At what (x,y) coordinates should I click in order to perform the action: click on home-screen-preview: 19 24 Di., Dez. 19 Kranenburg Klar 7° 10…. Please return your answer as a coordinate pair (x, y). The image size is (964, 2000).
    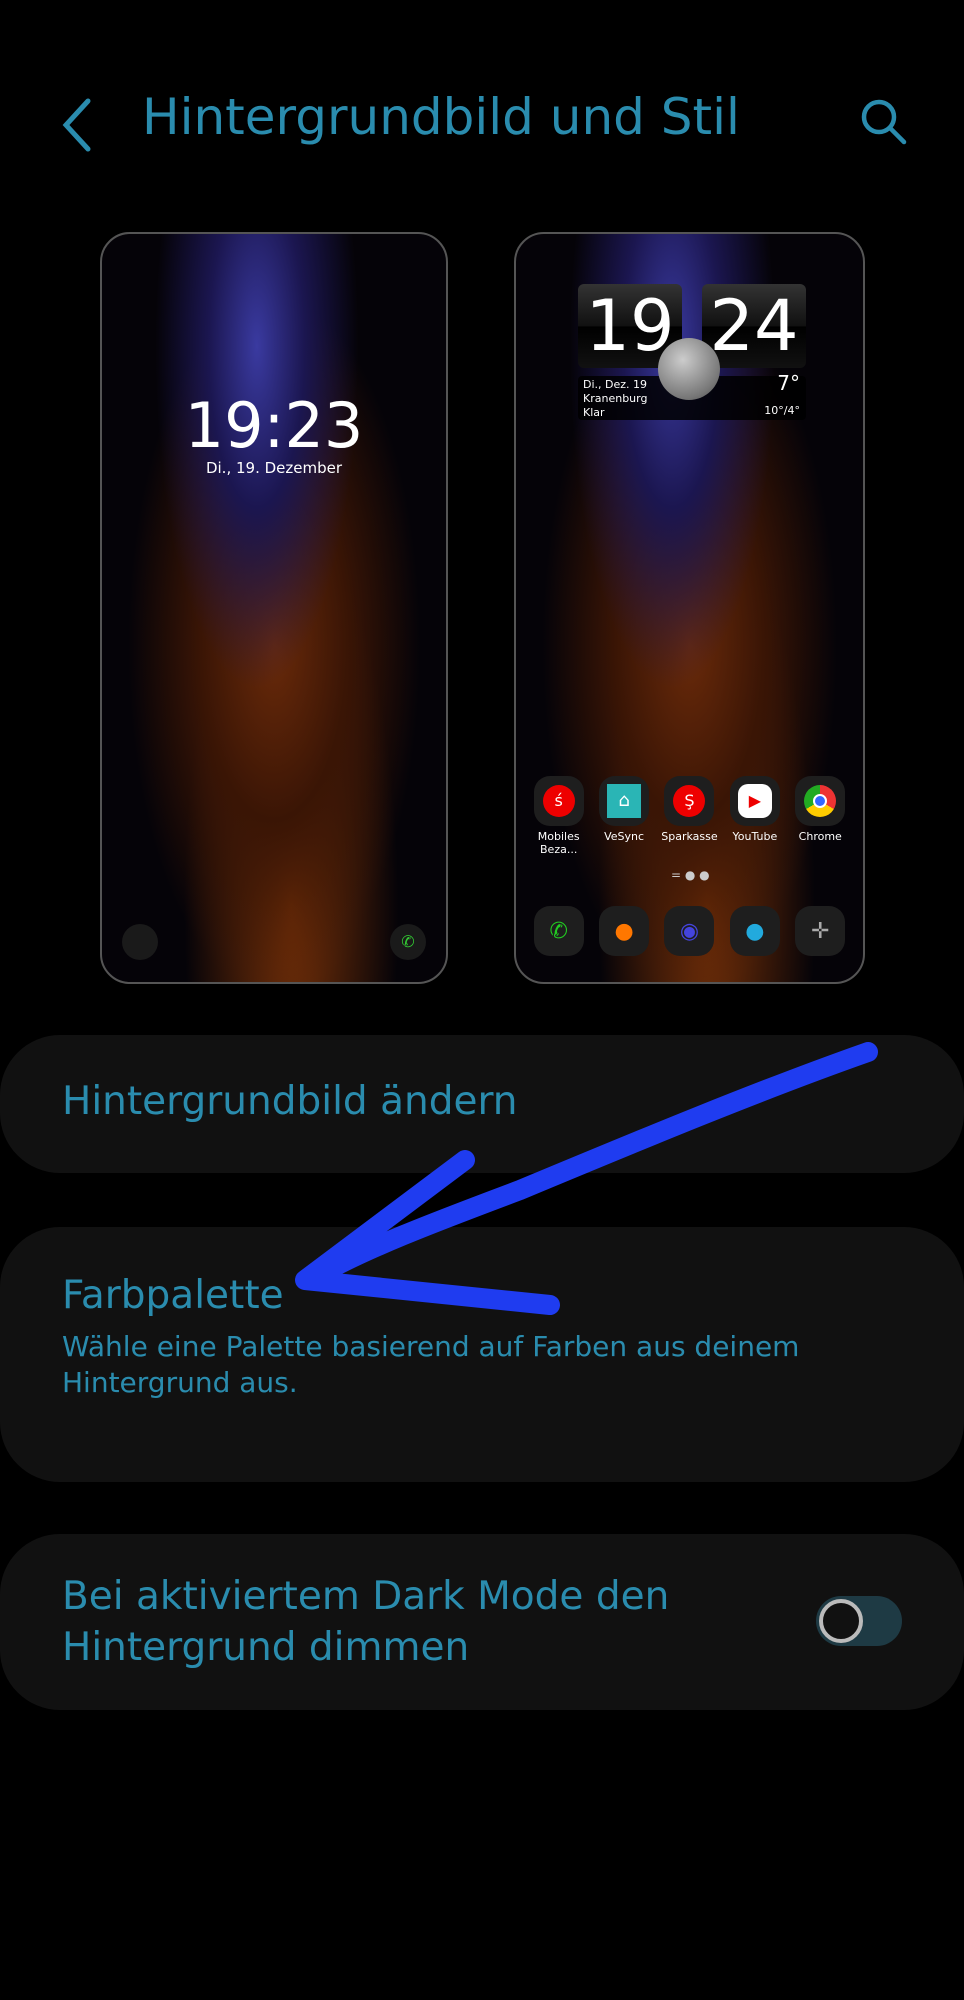
    Looking at the image, I should click on (689, 608).